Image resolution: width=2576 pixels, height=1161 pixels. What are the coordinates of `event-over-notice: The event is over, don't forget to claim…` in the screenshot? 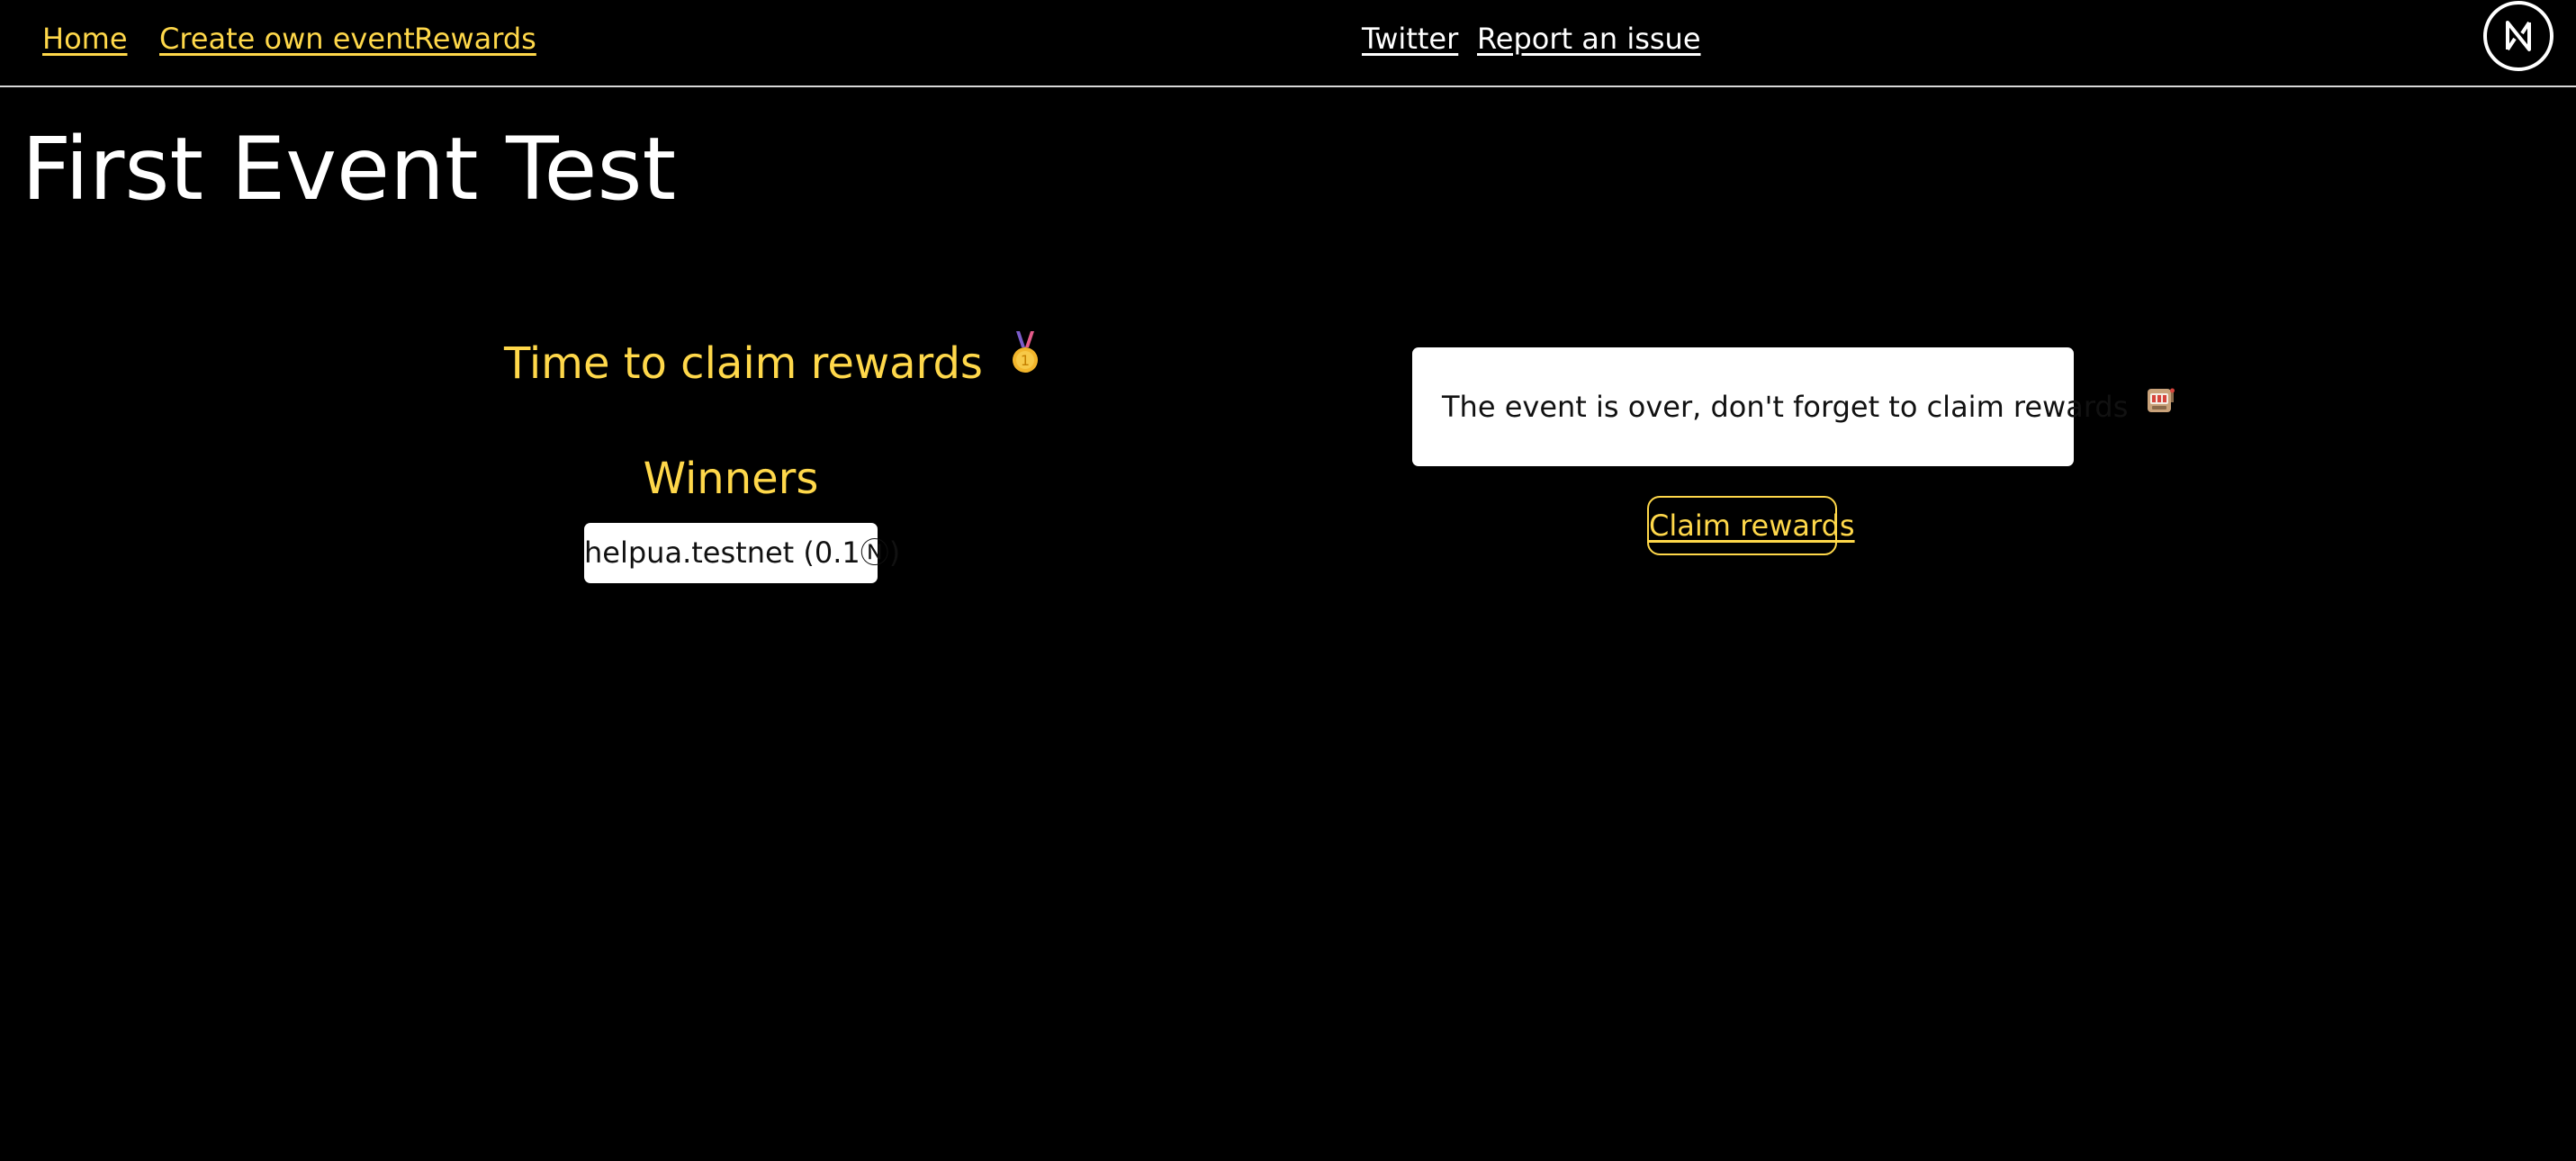 It's located at (1793, 406).